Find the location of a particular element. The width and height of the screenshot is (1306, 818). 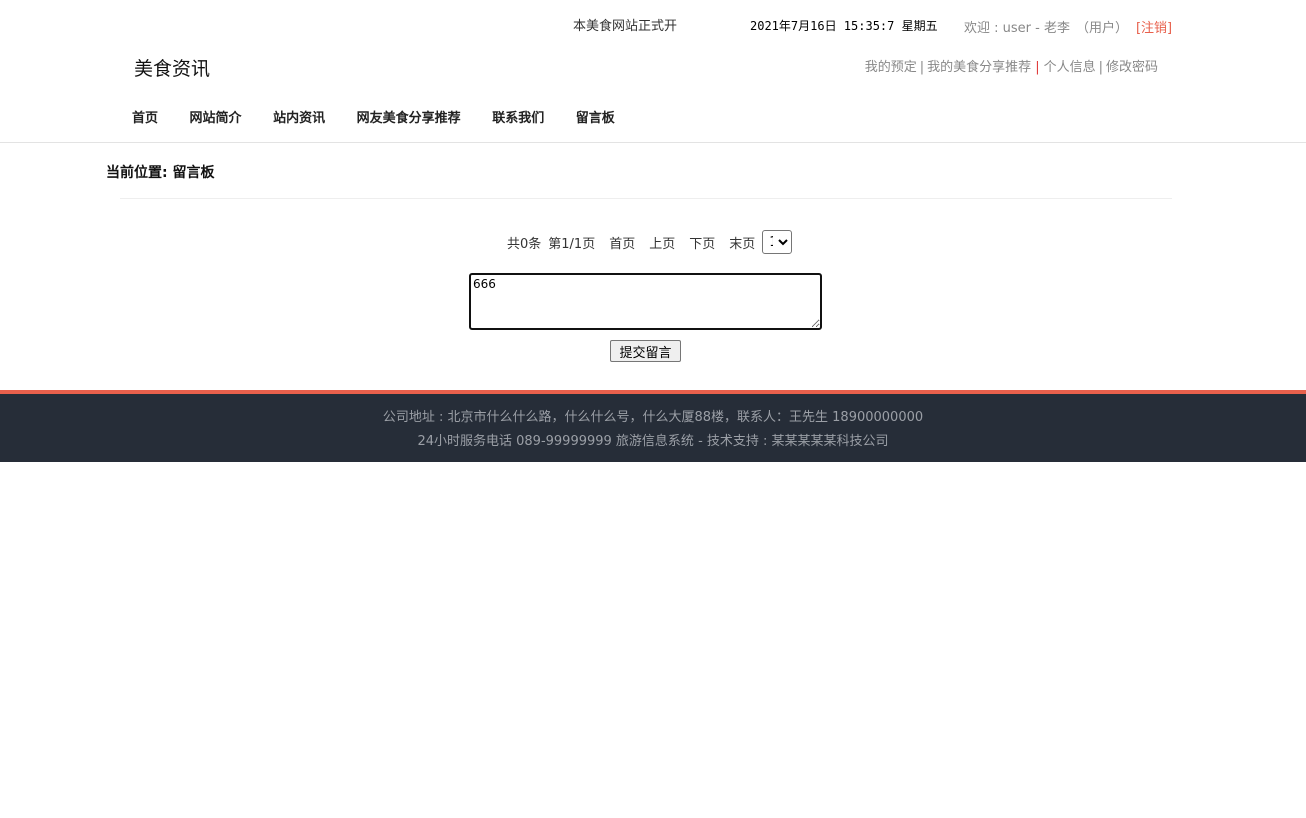

message-textarea: 666 is located at coordinates (645, 301).